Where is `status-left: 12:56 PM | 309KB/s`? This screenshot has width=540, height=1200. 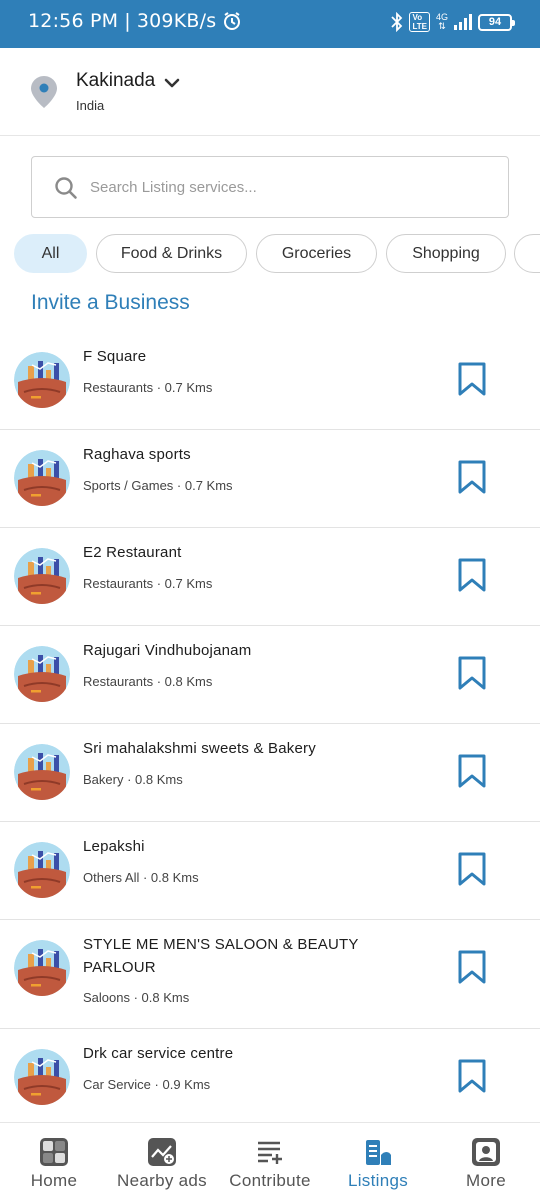 status-left: 12:56 PM | 309KB/s is located at coordinates (135, 21).